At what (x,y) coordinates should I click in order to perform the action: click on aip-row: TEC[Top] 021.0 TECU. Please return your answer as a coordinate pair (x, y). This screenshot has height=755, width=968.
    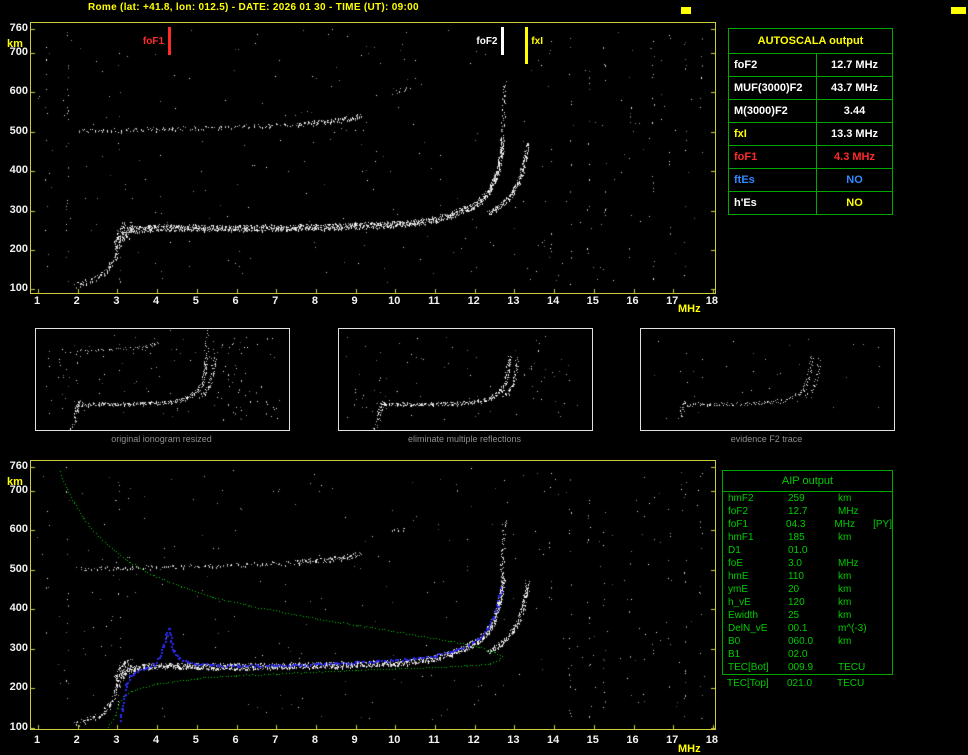
    Looking at the image, I should click on (806, 683).